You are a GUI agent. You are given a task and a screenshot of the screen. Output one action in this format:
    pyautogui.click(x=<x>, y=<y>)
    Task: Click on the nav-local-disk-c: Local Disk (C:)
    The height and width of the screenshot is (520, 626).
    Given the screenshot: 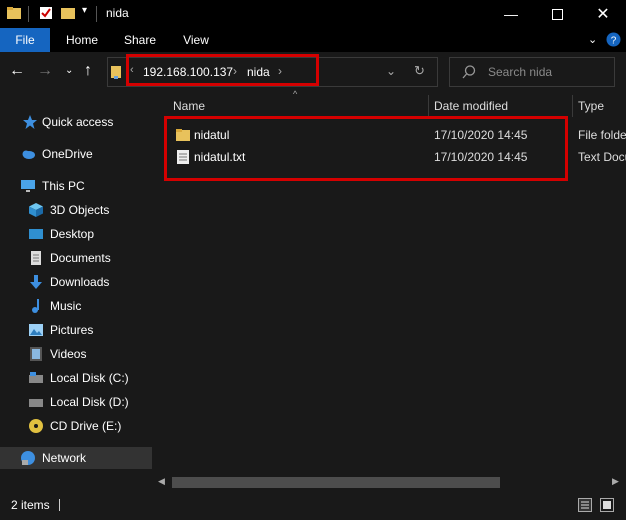 What is the action you would take?
    pyautogui.click(x=76, y=378)
    